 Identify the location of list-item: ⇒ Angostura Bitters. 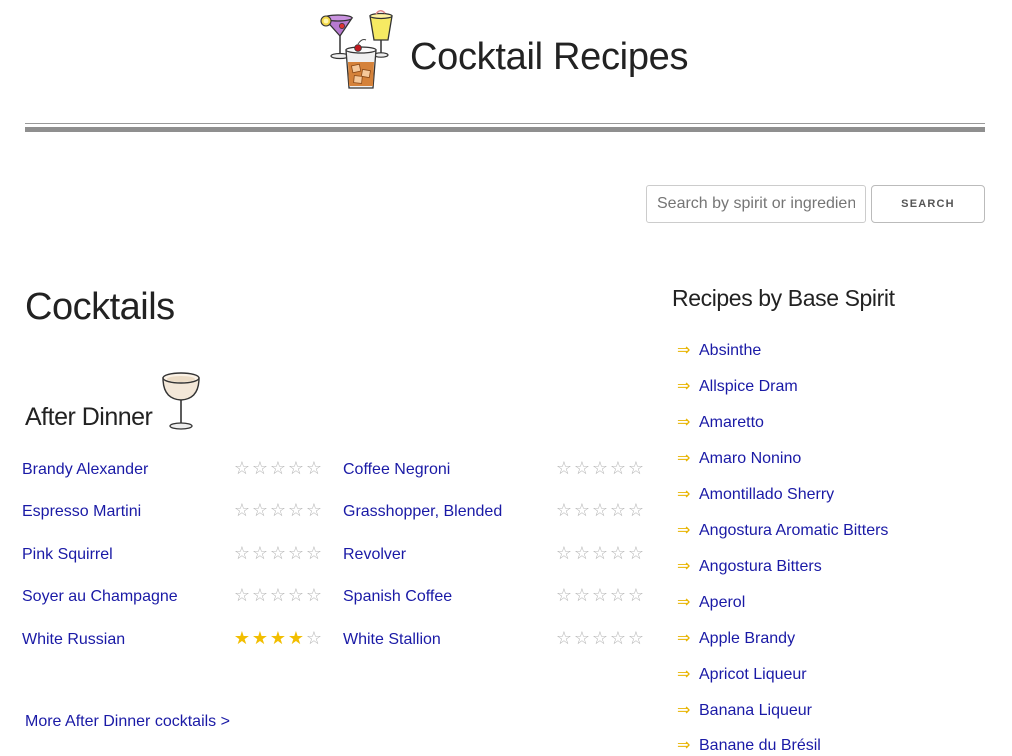
(749, 571).